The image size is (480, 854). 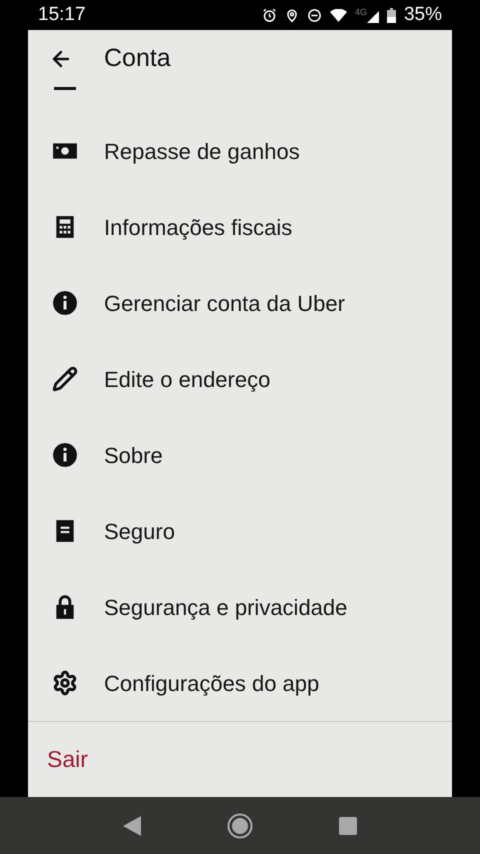 What do you see at coordinates (132, 826) in the screenshot?
I see `nav-back-icon` at bounding box center [132, 826].